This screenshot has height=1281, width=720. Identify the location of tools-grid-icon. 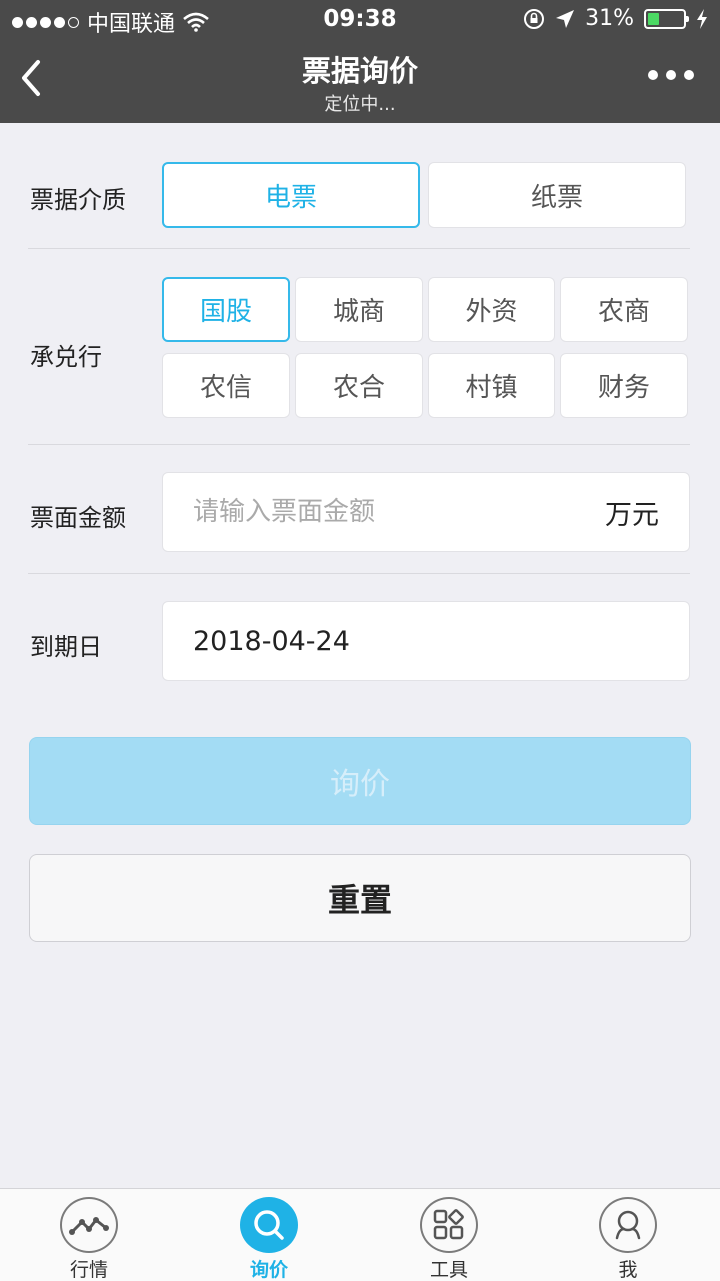
(449, 1225).